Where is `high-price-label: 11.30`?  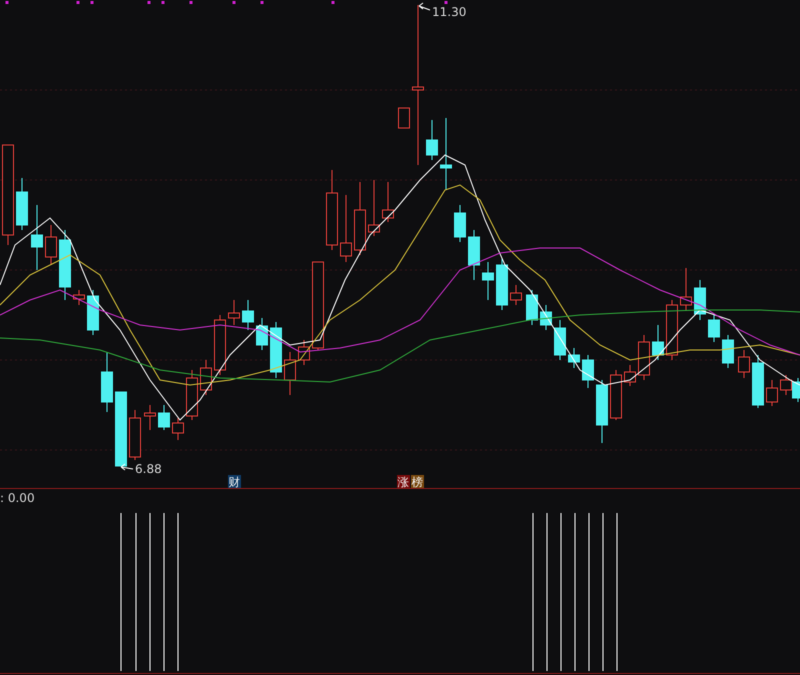 high-price-label: 11.30 is located at coordinates (449, 12).